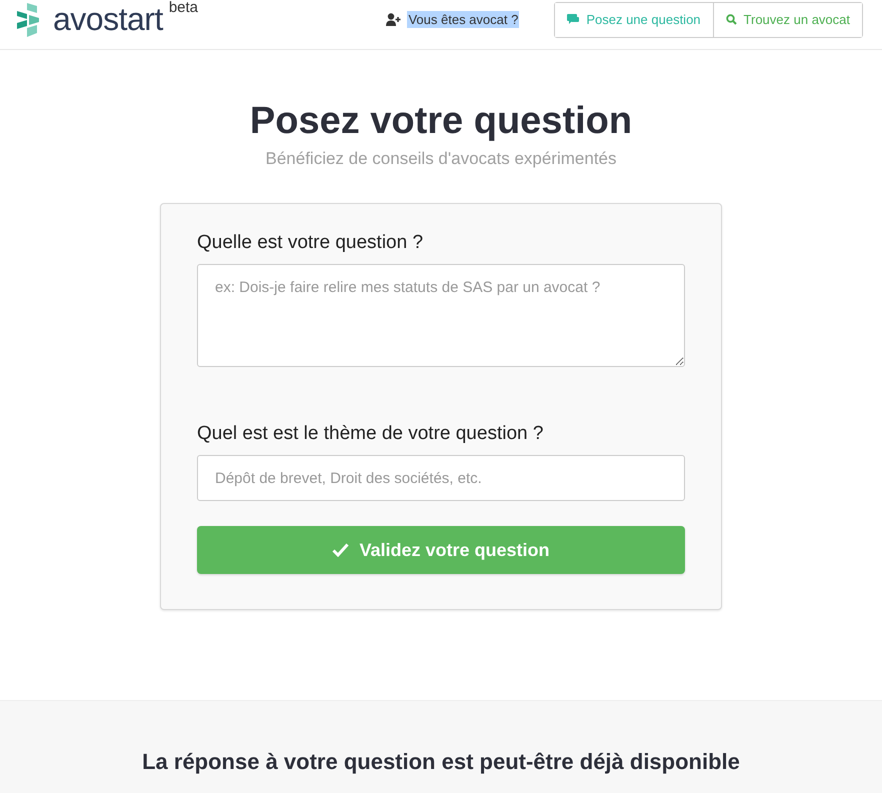 The width and height of the screenshot is (882, 793). I want to click on lawyer-link: Vous êtes avocat ?, so click(453, 19).